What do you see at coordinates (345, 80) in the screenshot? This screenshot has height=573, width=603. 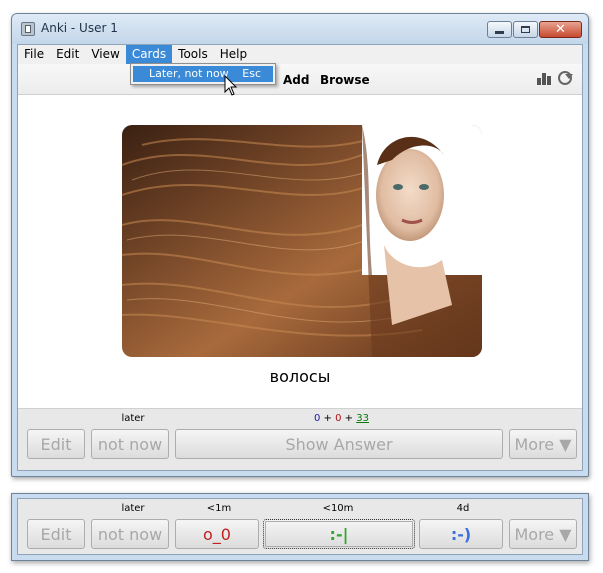 I see `browse-link: Browse` at bounding box center [345, 80].